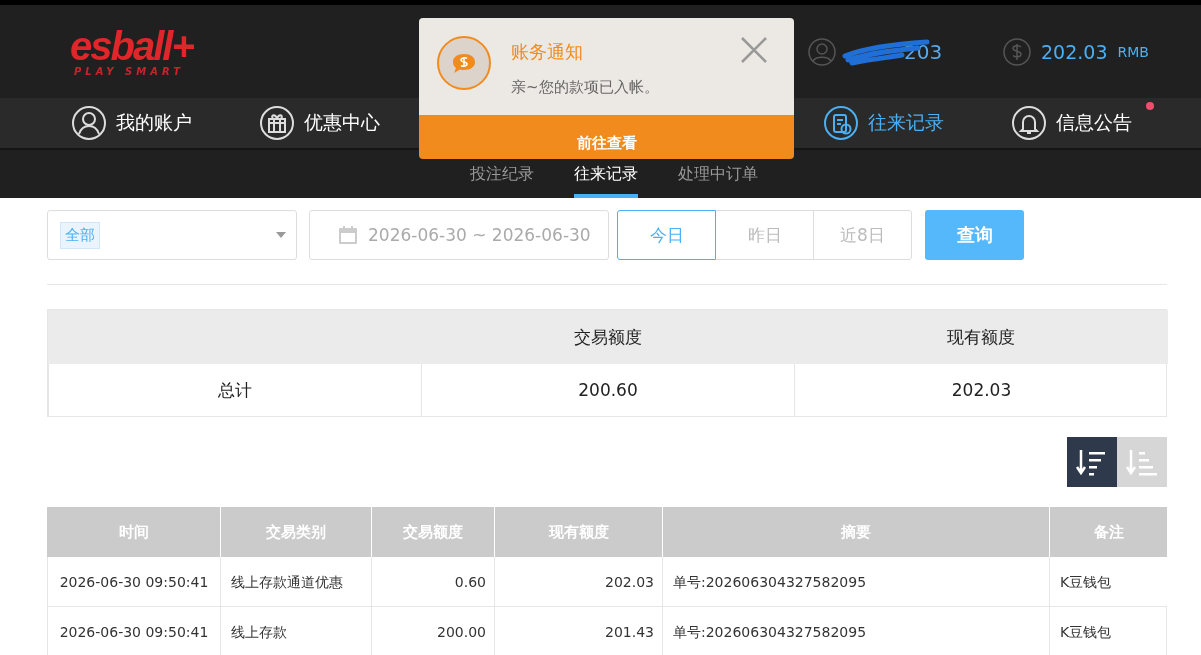 The width and height of the screenshot is (1201, 655). Describe the element at coordinates (234, 390) in the screenshot. I see `table-cell: 总计` at that location.